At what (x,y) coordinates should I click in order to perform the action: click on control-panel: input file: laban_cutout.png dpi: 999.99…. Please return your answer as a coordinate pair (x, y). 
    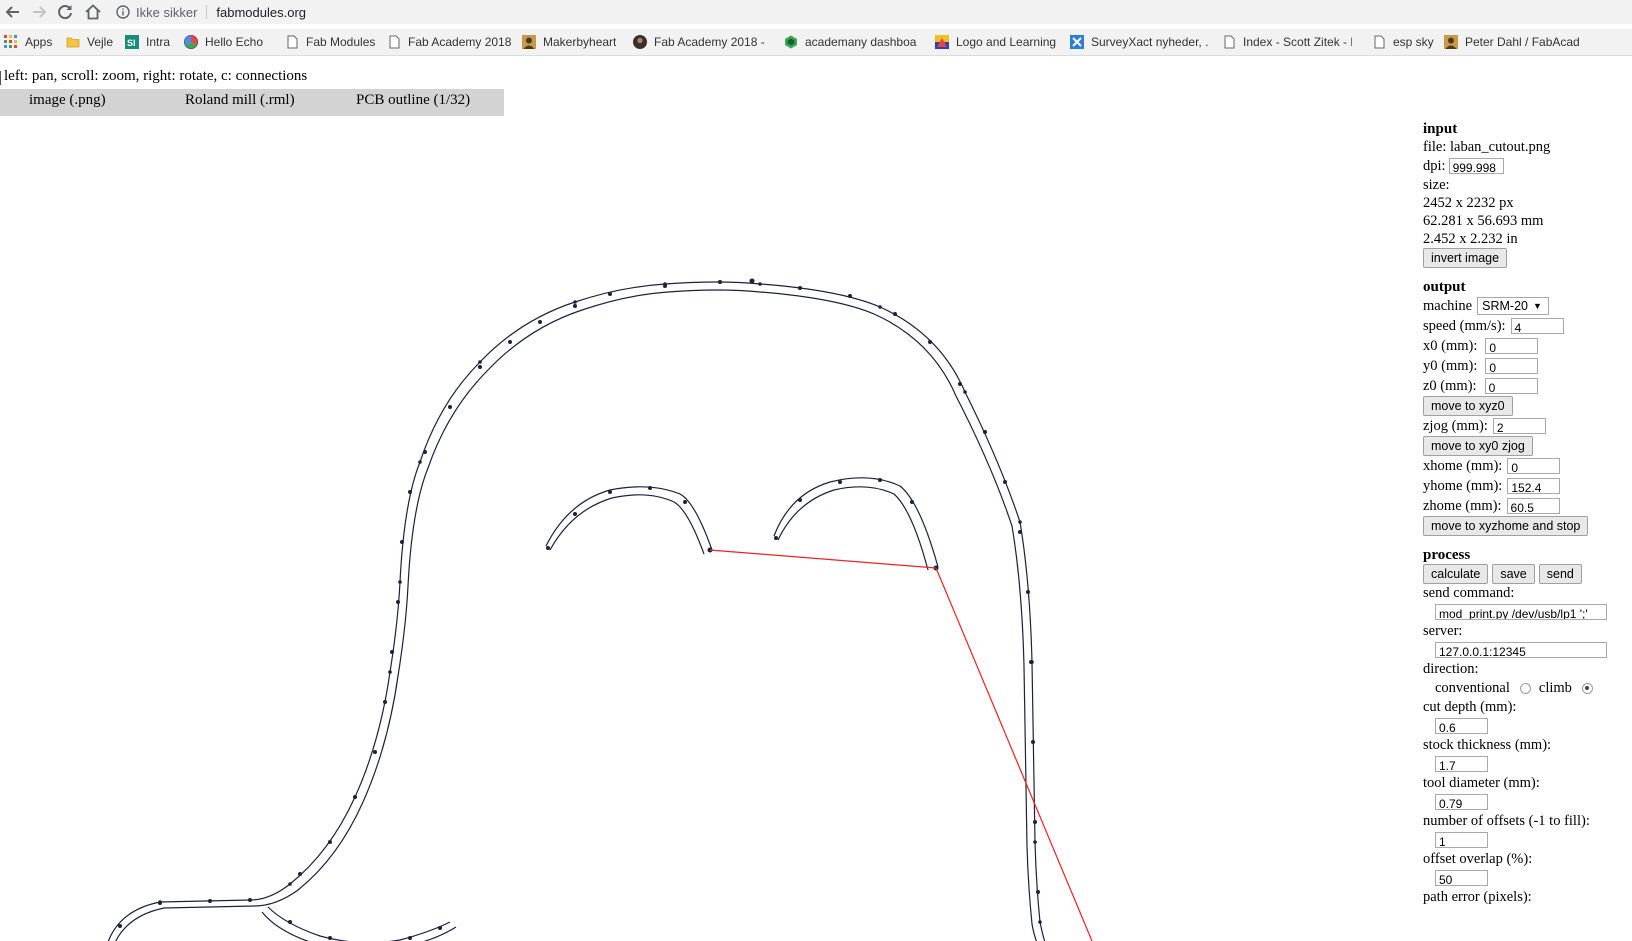
    Looking at the image, I should click on (1525, 513).